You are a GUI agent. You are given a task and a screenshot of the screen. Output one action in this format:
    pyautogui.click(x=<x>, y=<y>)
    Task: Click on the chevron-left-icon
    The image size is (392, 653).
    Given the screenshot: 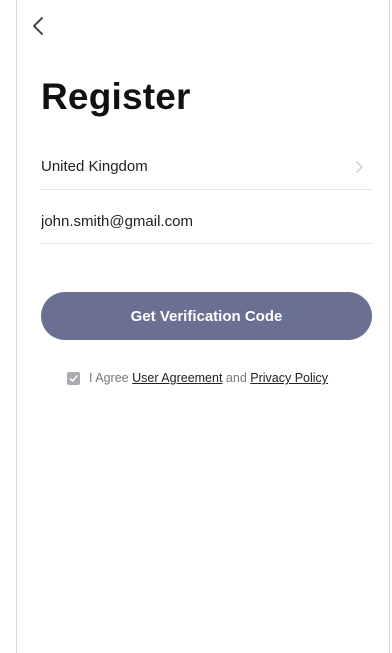 What is the action you would take?
    pyautogui.click(x=38, y=26)
    